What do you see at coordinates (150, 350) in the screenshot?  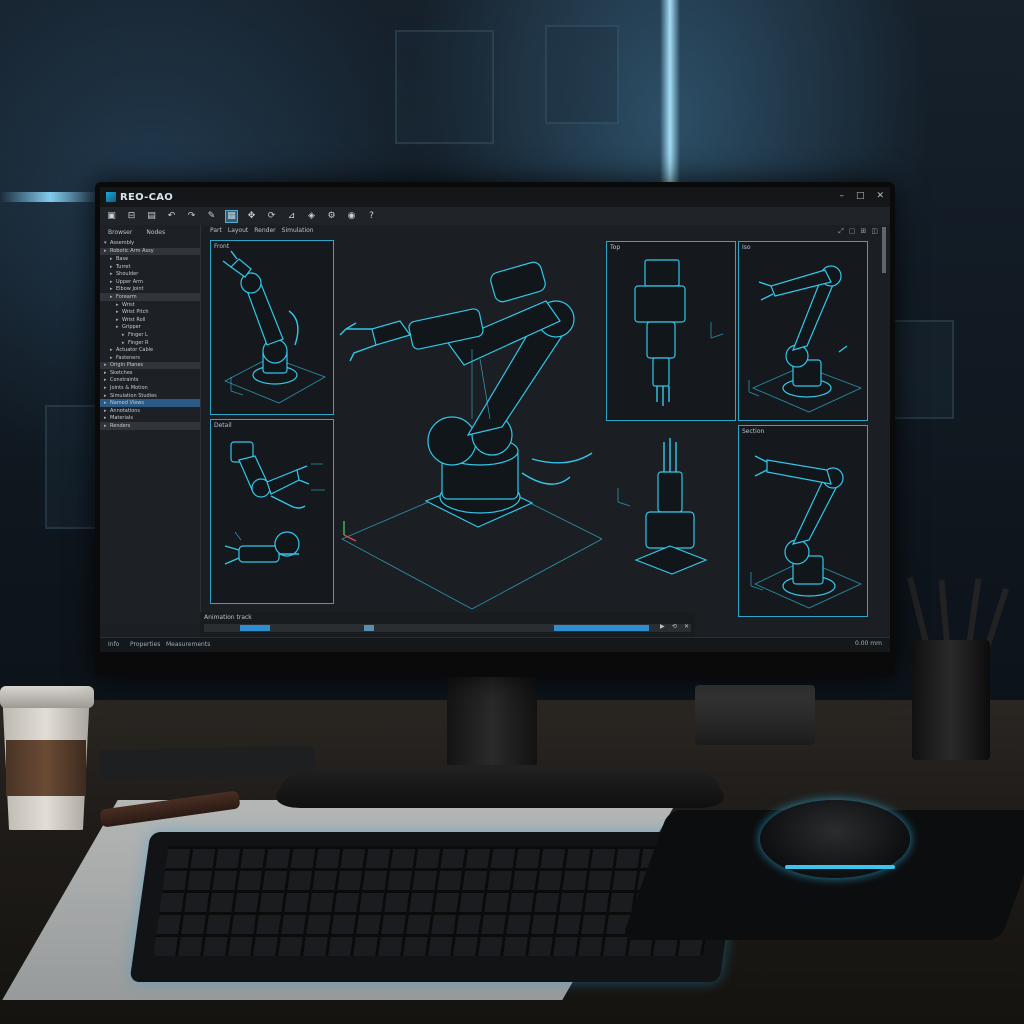 I see `tree-item: ▸ Actuator Cable` at bounding box center [150, 350].